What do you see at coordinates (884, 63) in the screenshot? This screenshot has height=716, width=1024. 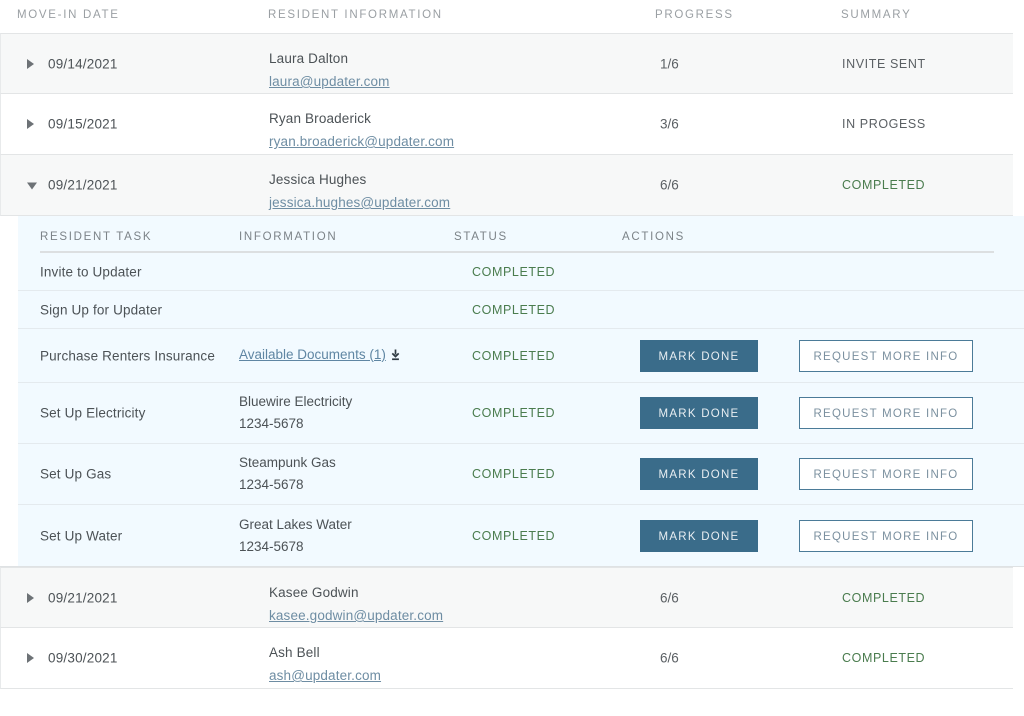 I see `status-badge: INVITE SENT` at bounding box center [884, 63].